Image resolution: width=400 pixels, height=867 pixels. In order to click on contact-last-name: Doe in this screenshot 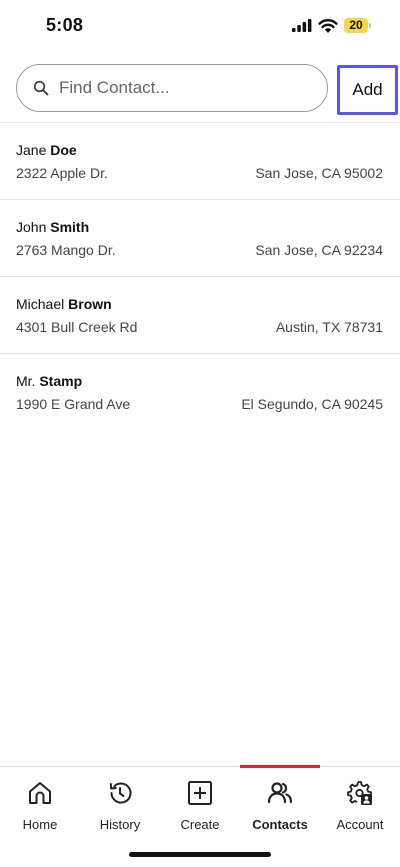, I will do `click(63, 150)`.